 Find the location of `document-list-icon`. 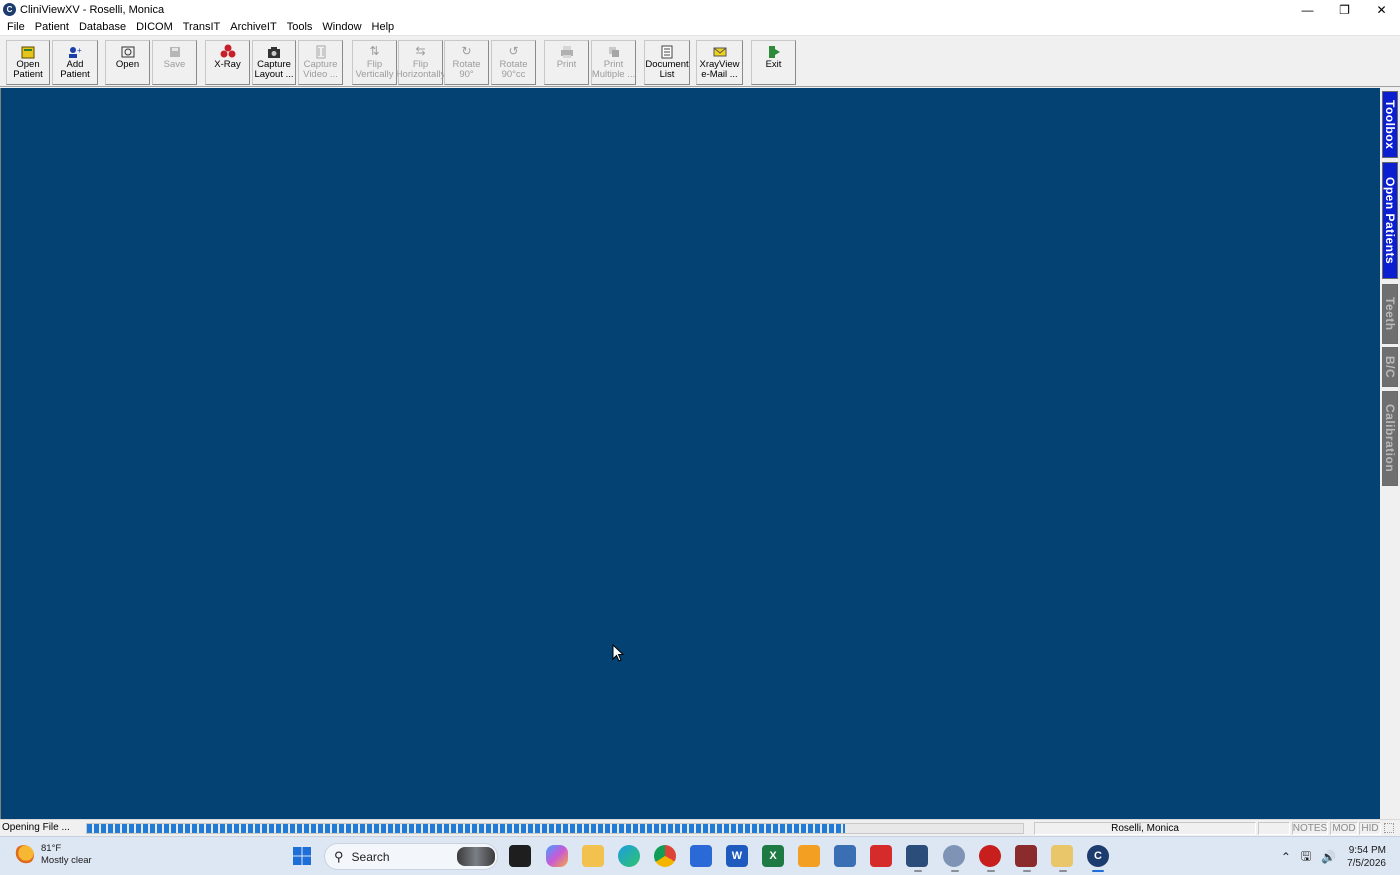

document-list-icon is located at coordinates (667, 51).